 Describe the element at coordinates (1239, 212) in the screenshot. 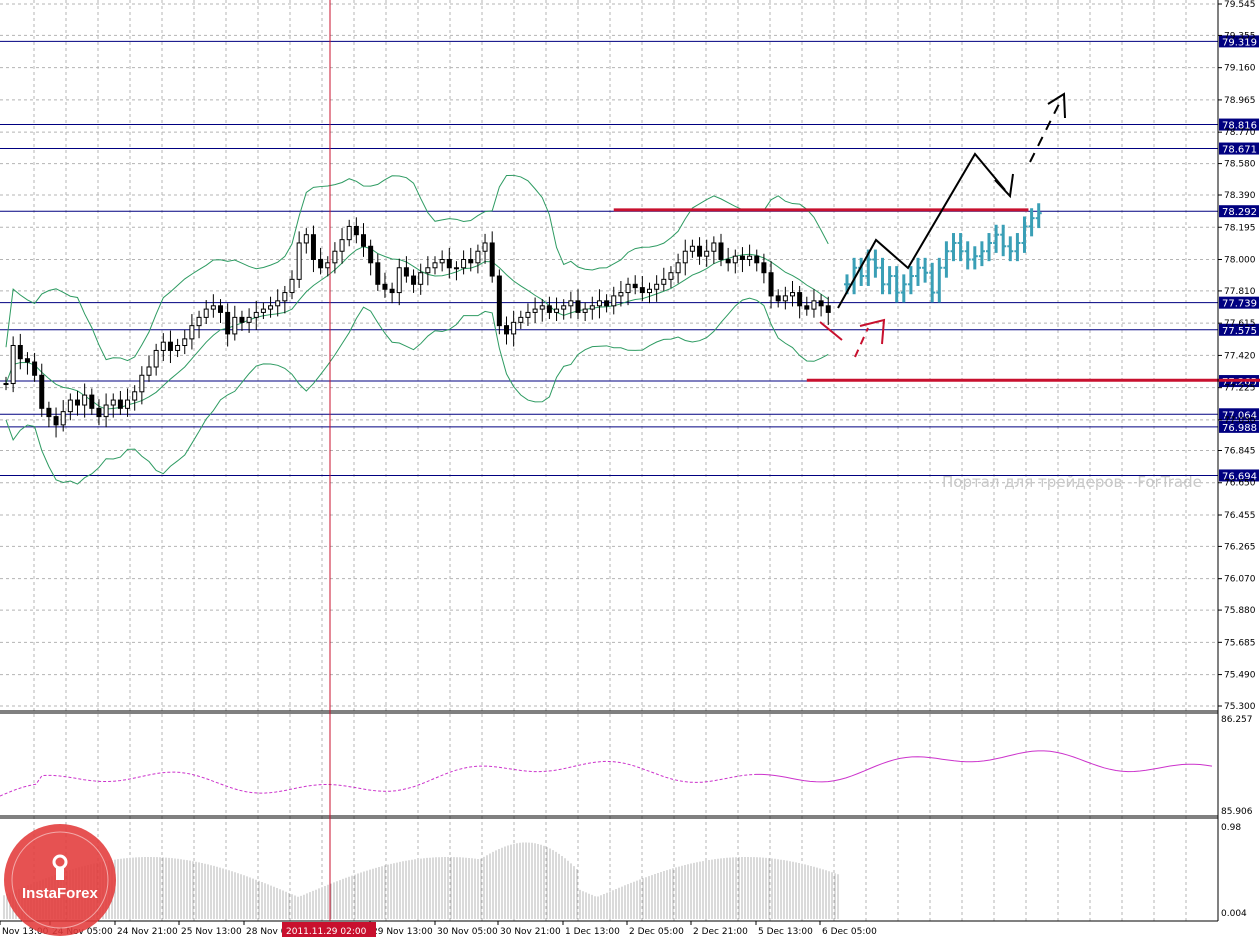

I see `level-tag-label: 78.292` at that location.